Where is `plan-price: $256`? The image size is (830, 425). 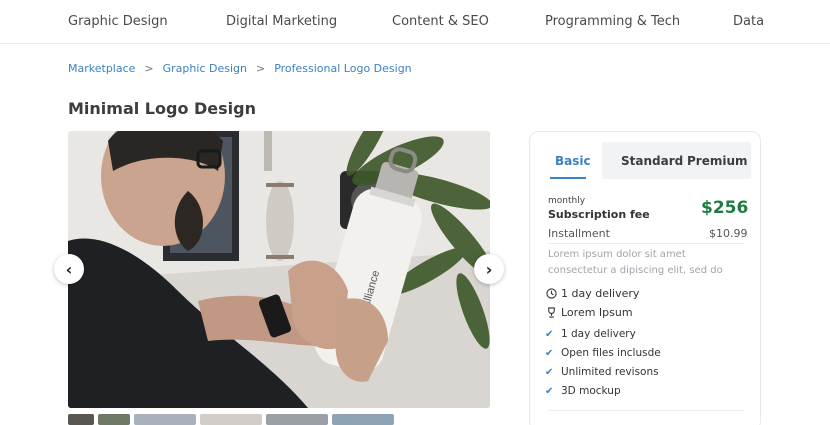
plan-price: $256 is located at coordinates (725, 208).